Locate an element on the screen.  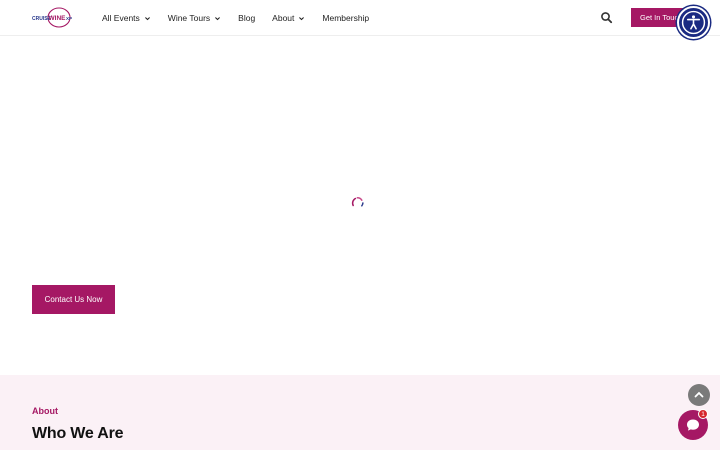
nav-item-label: Membership is located at coordinates (346, 18).